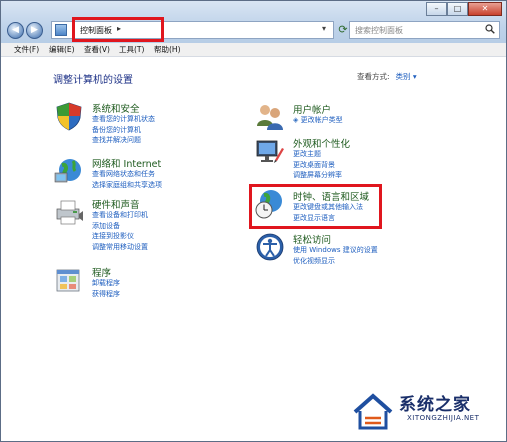 The width and height of the screenshot is (507, 442). Describe the element at coordinates (15, 30) in the screenshot. I see `back-button: ◀` at that location.